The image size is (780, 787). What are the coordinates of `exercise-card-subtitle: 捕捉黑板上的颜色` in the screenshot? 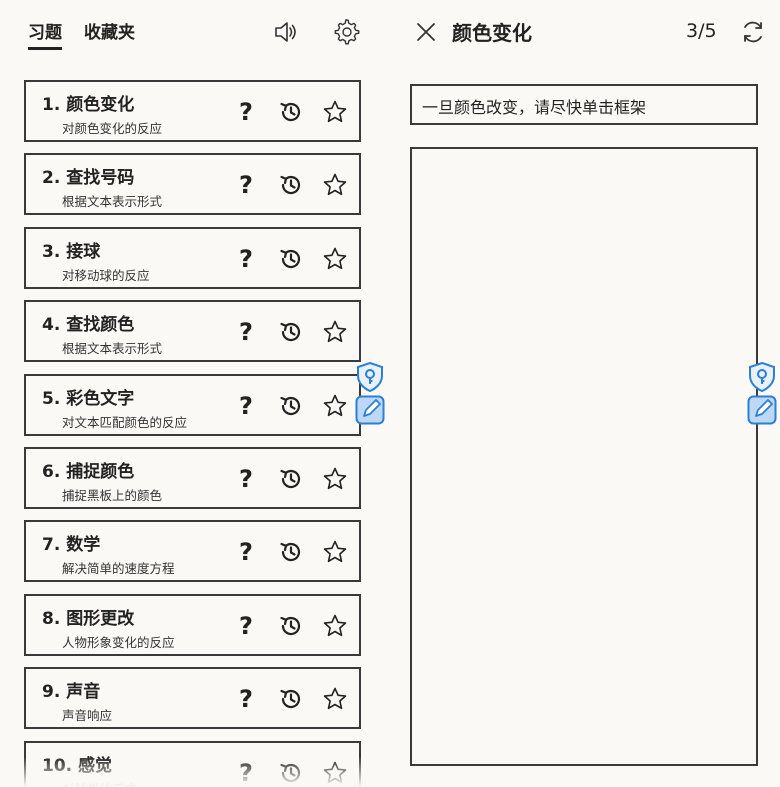 It's located at (112, 495).